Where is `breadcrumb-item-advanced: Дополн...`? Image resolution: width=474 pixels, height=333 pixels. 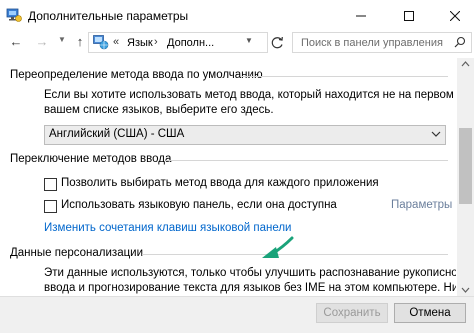
breadcrumb-item-advanced: Дополн... is located at coordinates (190, 43).